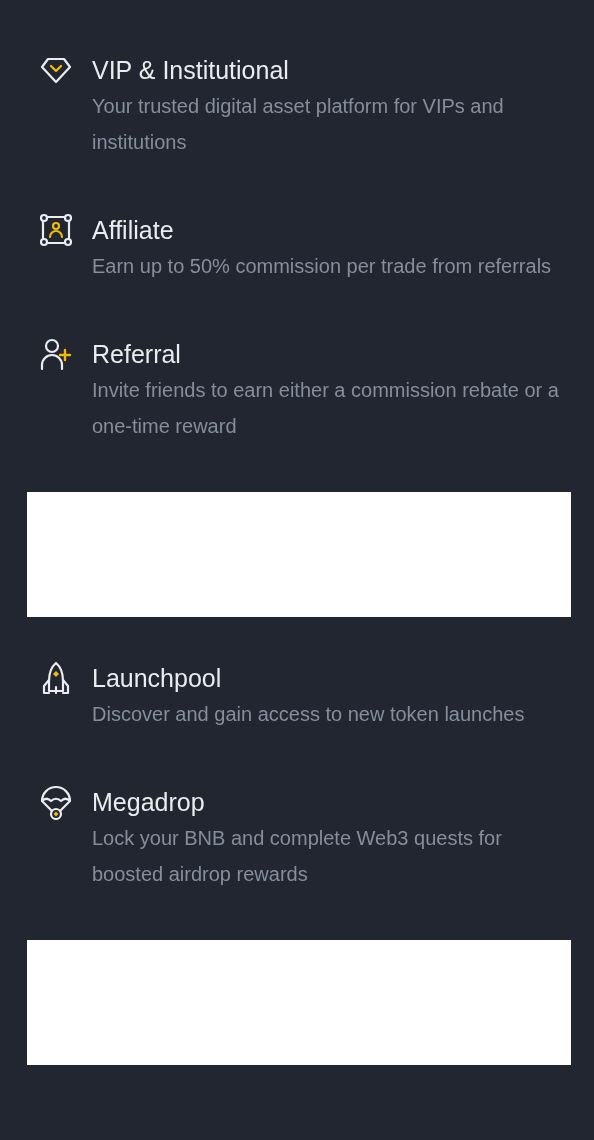  What do you see at coordinates (297, 856) in the screenshot?
I see `menu-item-description: Lock your BNB and complete Web3 quests for boosted airdrop rewards` at bounding box center [297, 856].